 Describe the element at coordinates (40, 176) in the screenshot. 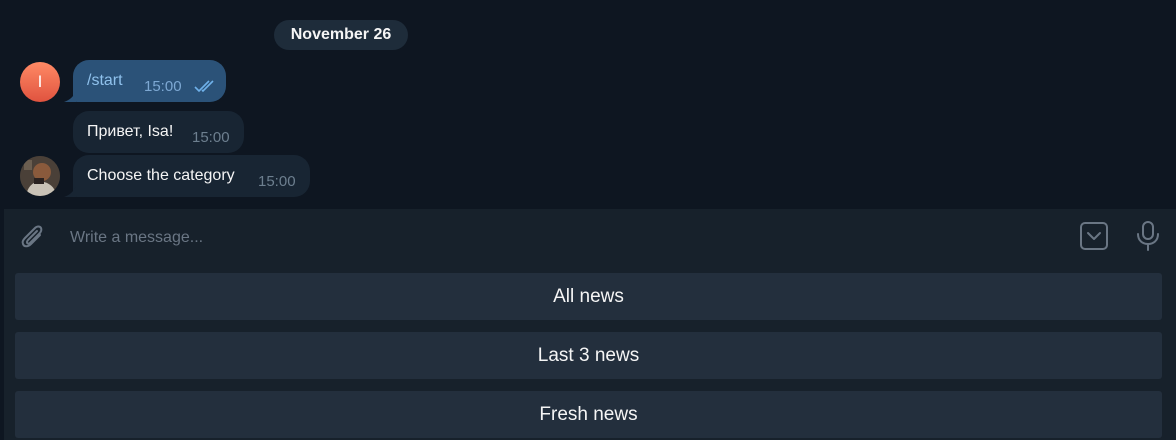

I see `bot-avatar` at that location.